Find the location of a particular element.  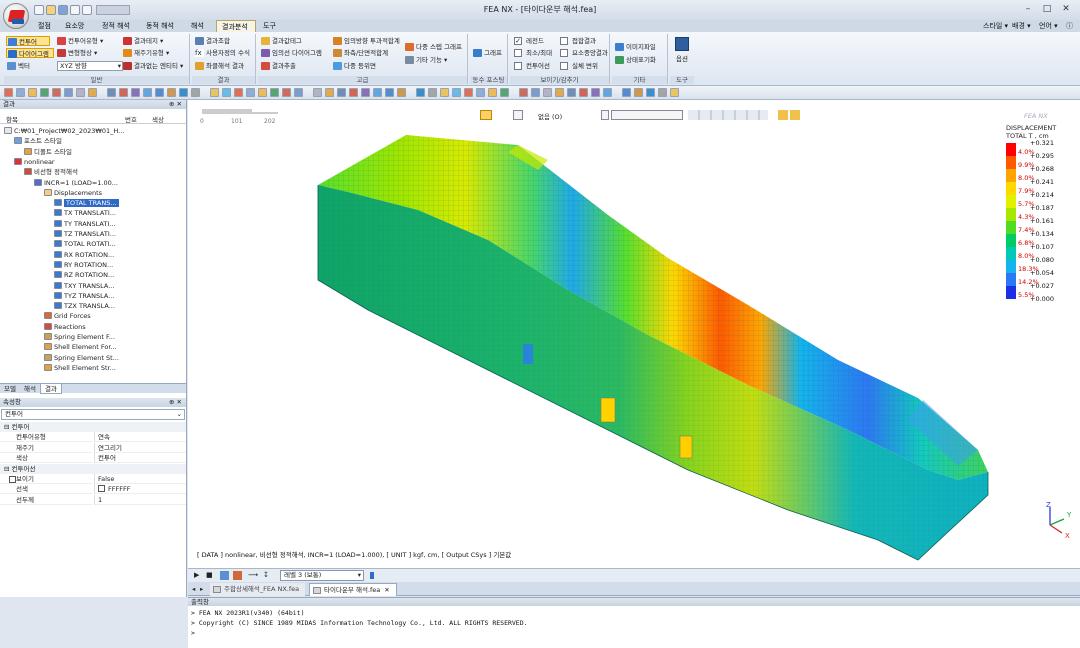

tree-item: nonlinear is located at coordinates (34, 162).